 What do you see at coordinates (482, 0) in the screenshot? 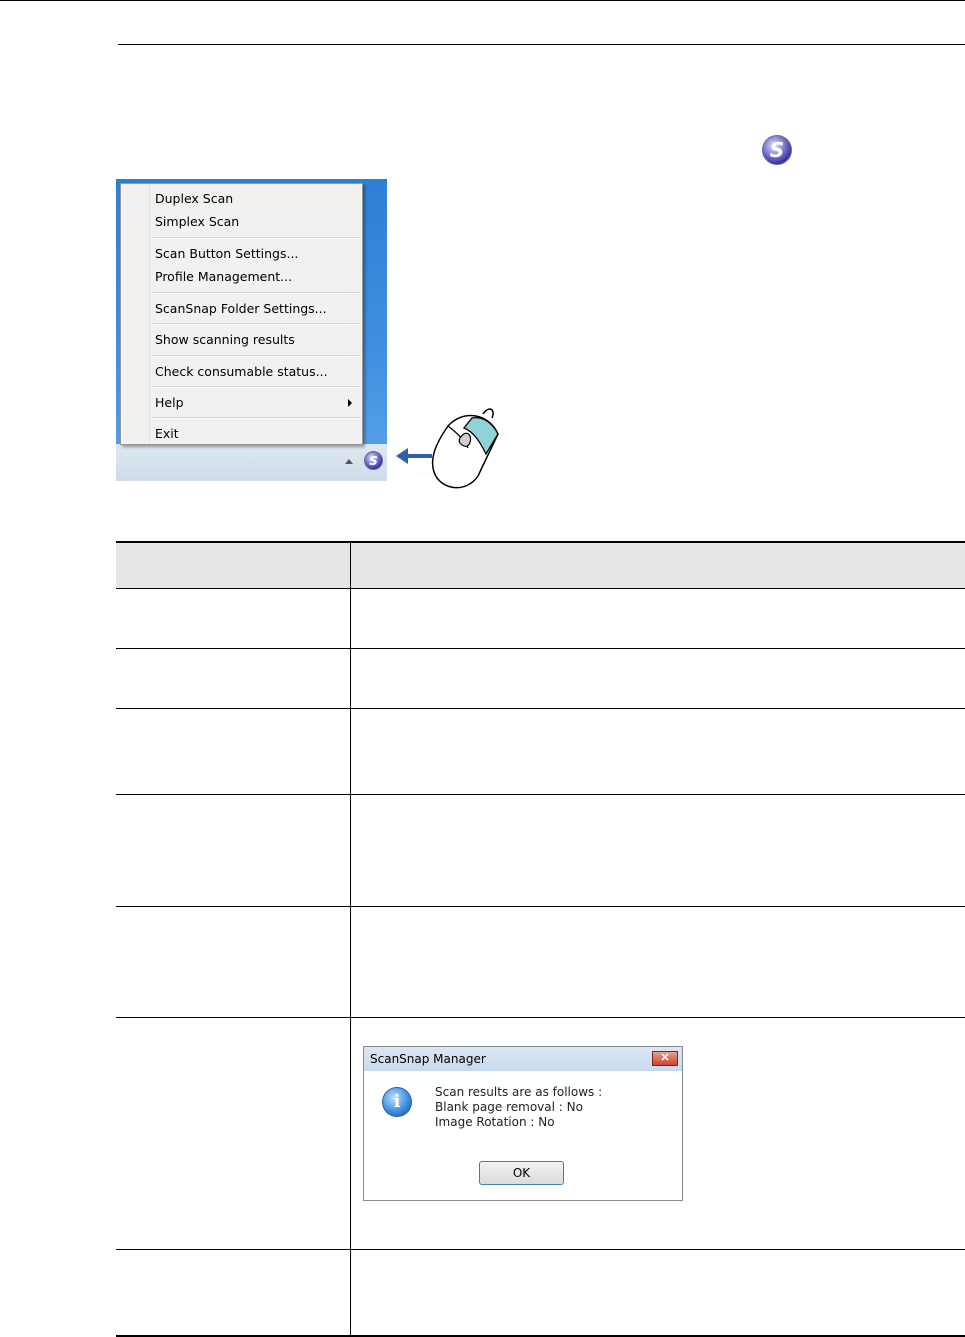
I see `top-rule` at bounding box center [482, 0].